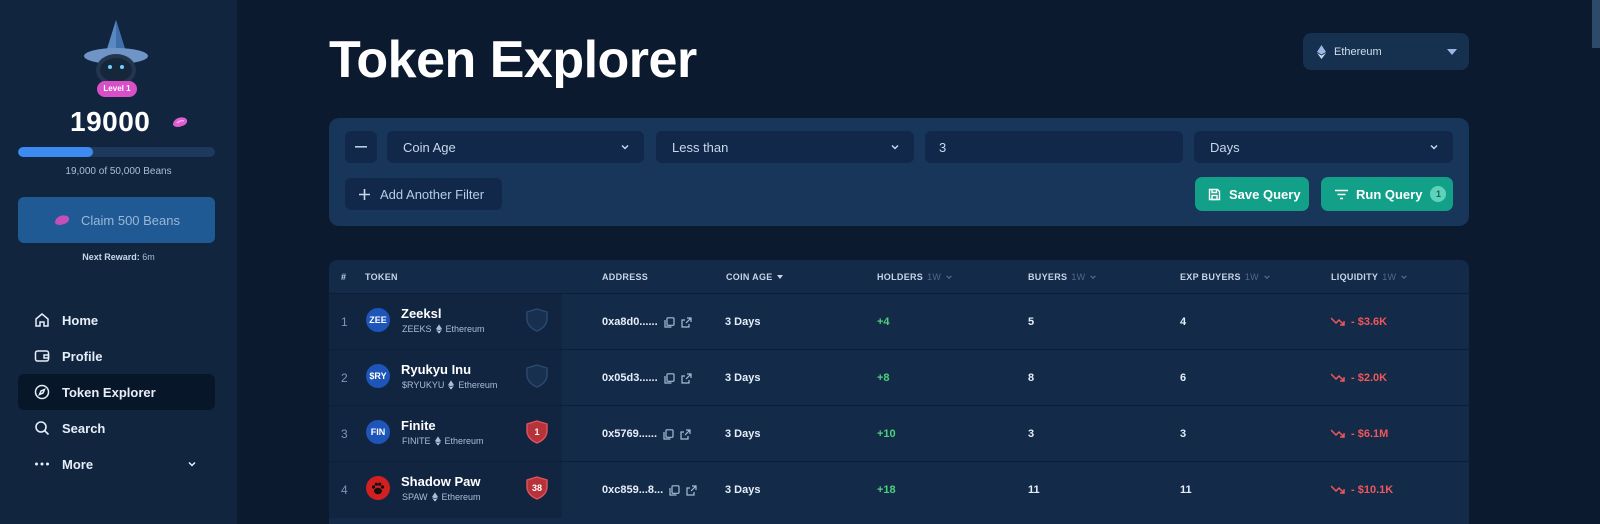 Image resolution: width=1600 pixels, height=524 pixels. I want to click on sidebar-item-search: Search, so click(116, 428).